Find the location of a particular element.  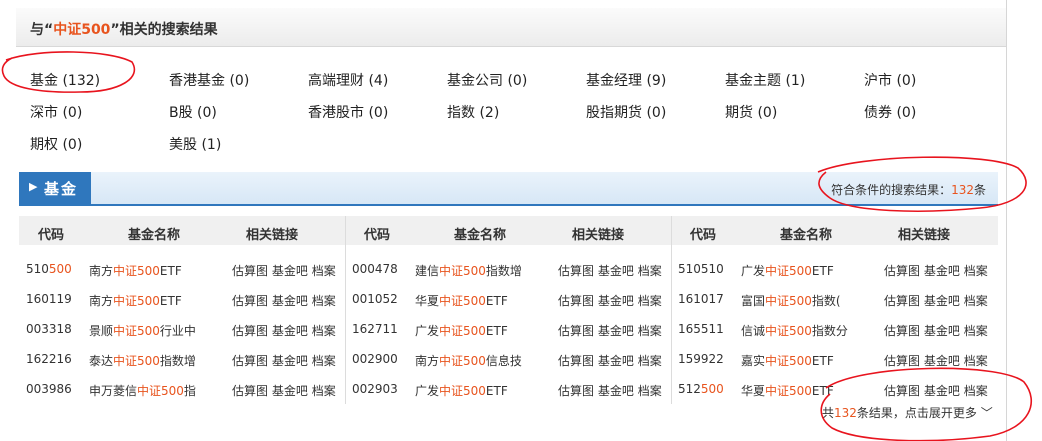

category-item: 沪市 (0) is located at coordinates (890, 80).